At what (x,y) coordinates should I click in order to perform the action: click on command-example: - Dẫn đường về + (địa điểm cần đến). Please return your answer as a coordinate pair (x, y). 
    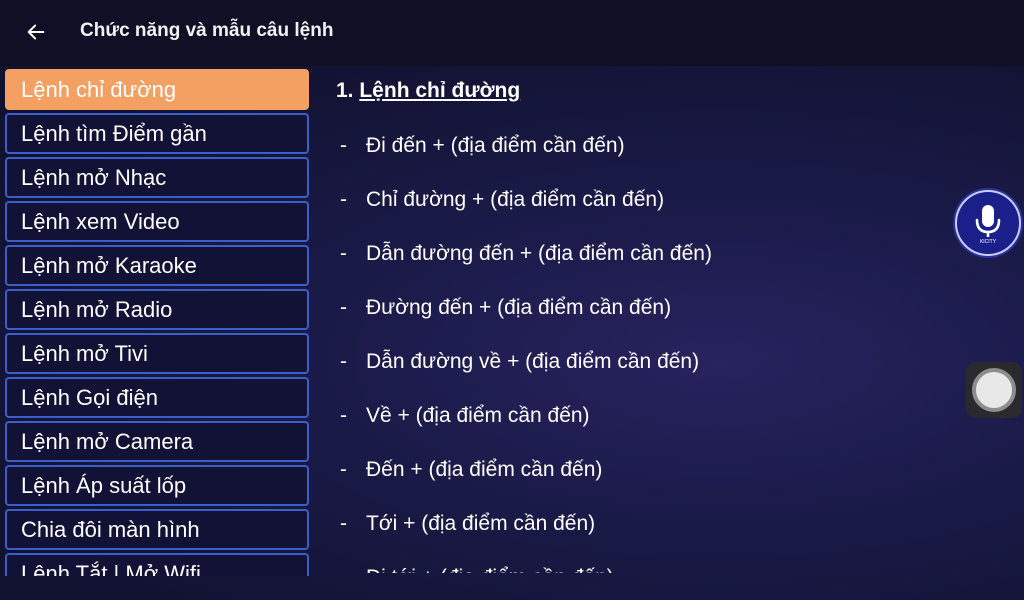
    Looking at the image, I should click on (519, 362).